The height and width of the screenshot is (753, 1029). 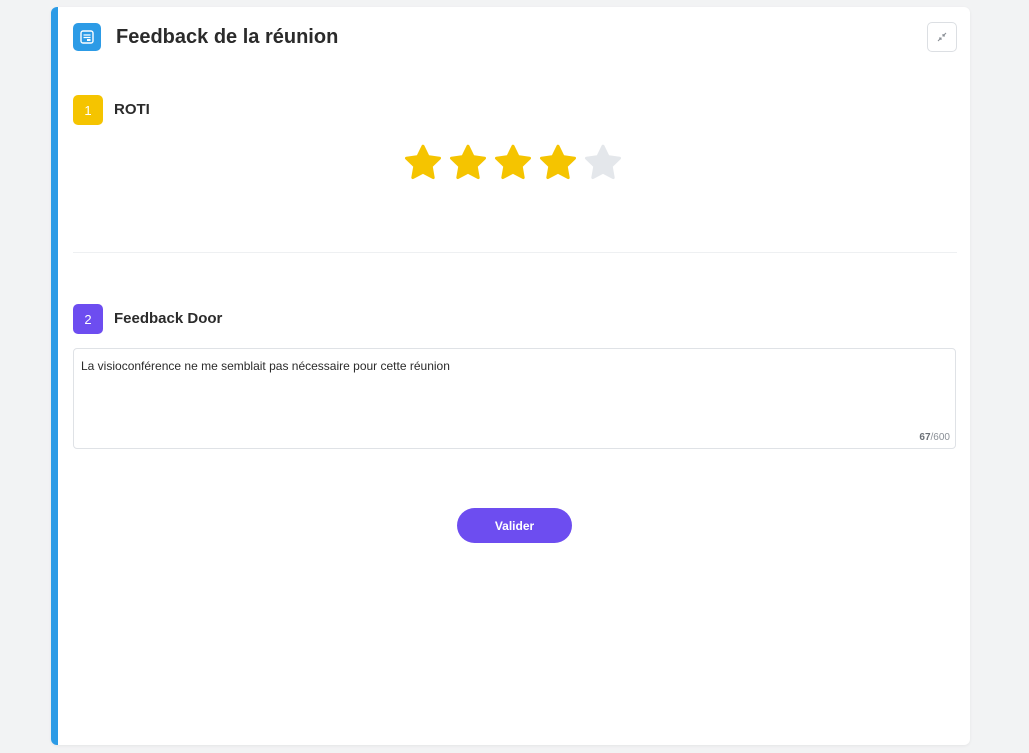 I want to click on section-number-badge-1: 1, so click(x=88, y=110).